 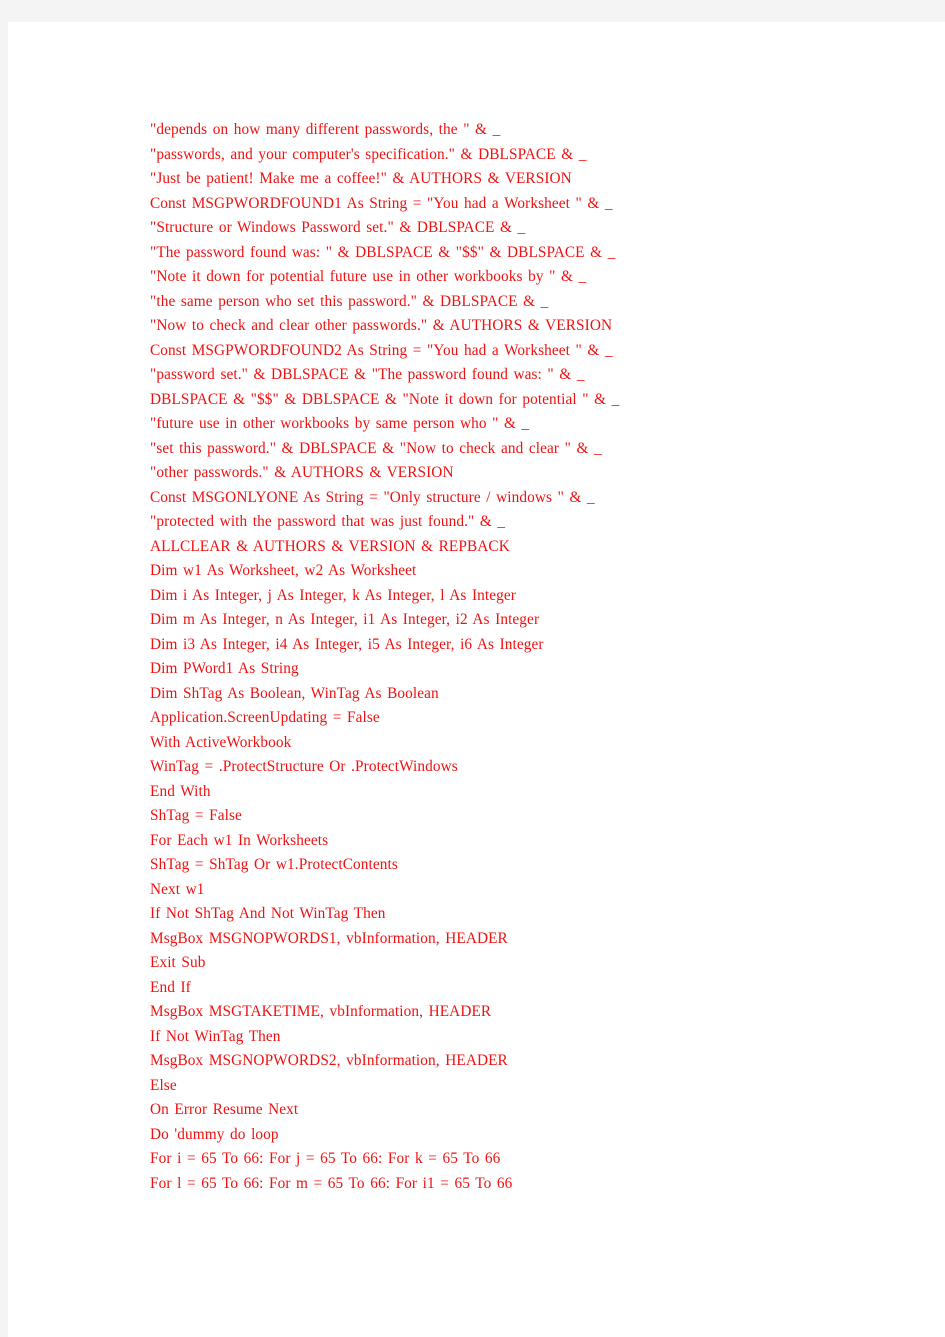 What do you see at coordinates (294, 693) in the screenshot?
I see `code-line: Dim ShTag As Boolean, WinTag As Boolean` at bounding box center [294, 693].